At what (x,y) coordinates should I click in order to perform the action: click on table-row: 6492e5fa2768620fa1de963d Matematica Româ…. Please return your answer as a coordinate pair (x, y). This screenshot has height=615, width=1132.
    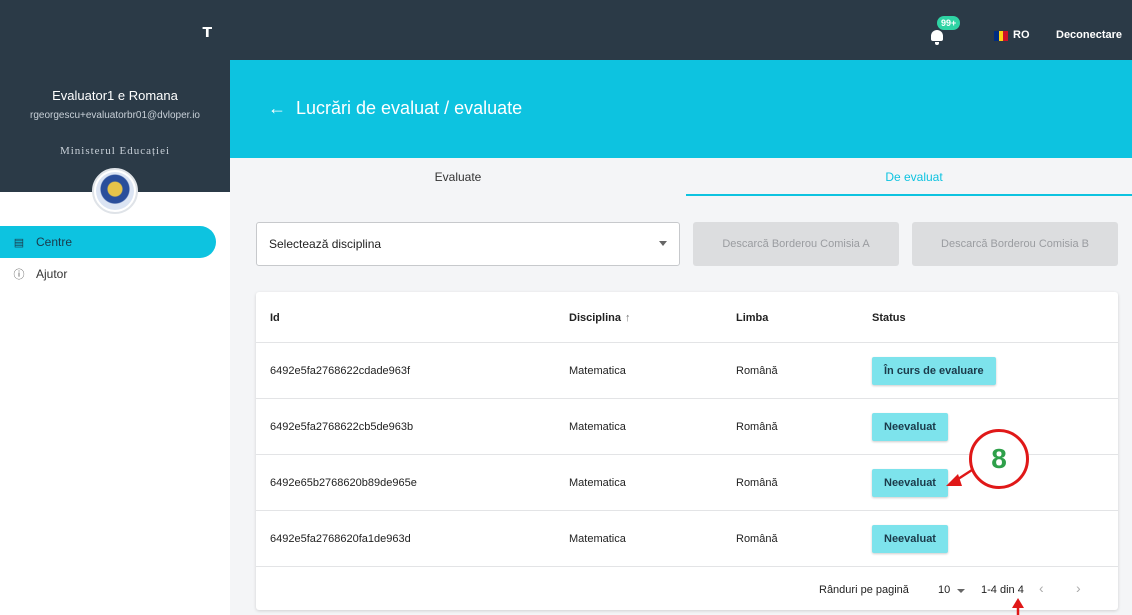
    Looking at the image, I should click on (687, 539).